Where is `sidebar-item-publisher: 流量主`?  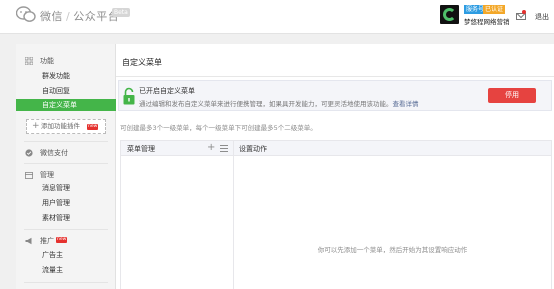
sidebar-item-publisher: 流量主 is located at coordinates (66, 270).